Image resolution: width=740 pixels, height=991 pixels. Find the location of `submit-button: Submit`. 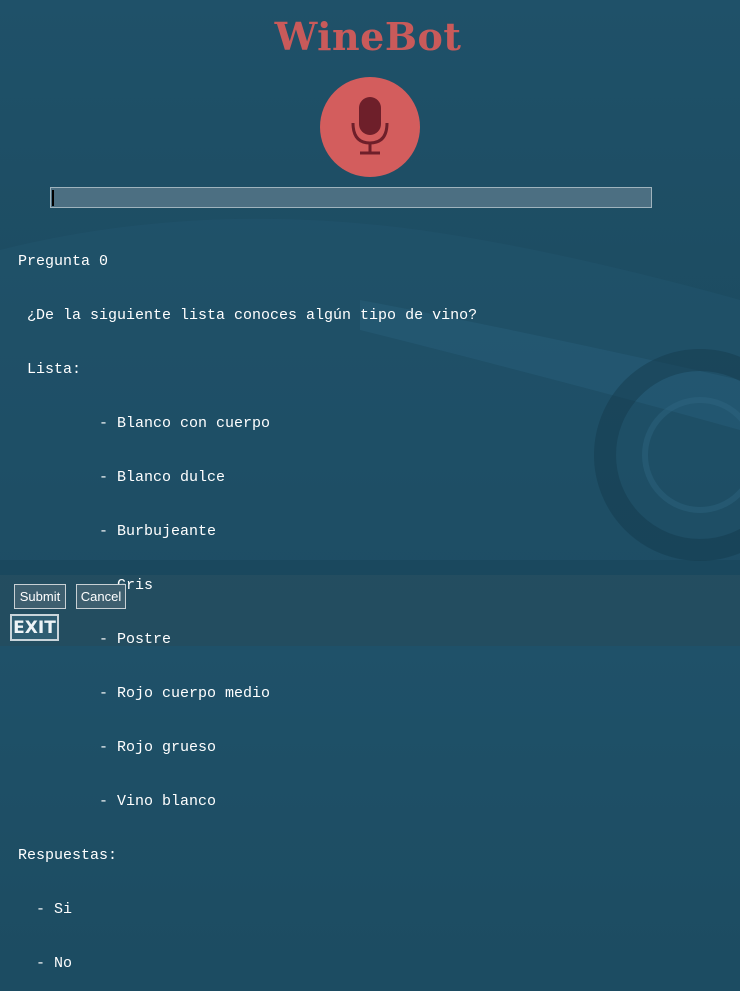

submit-button: Submit is located at coordinates (40, 596).